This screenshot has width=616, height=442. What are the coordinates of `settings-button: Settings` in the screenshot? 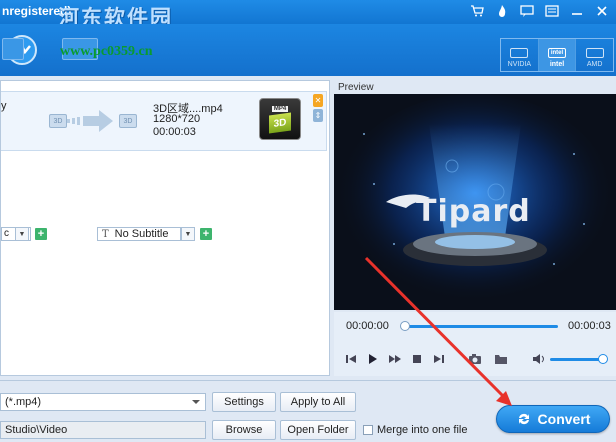 It's located at (244, 402).